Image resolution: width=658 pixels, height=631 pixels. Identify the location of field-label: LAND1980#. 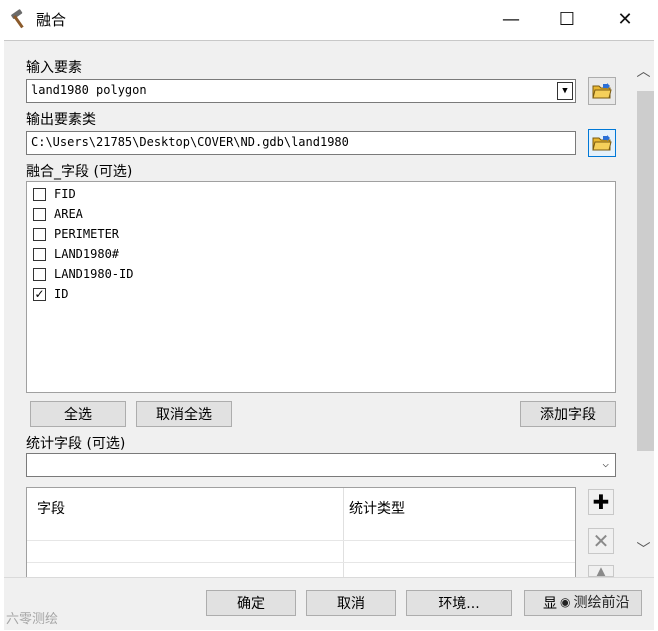
(87, 254).